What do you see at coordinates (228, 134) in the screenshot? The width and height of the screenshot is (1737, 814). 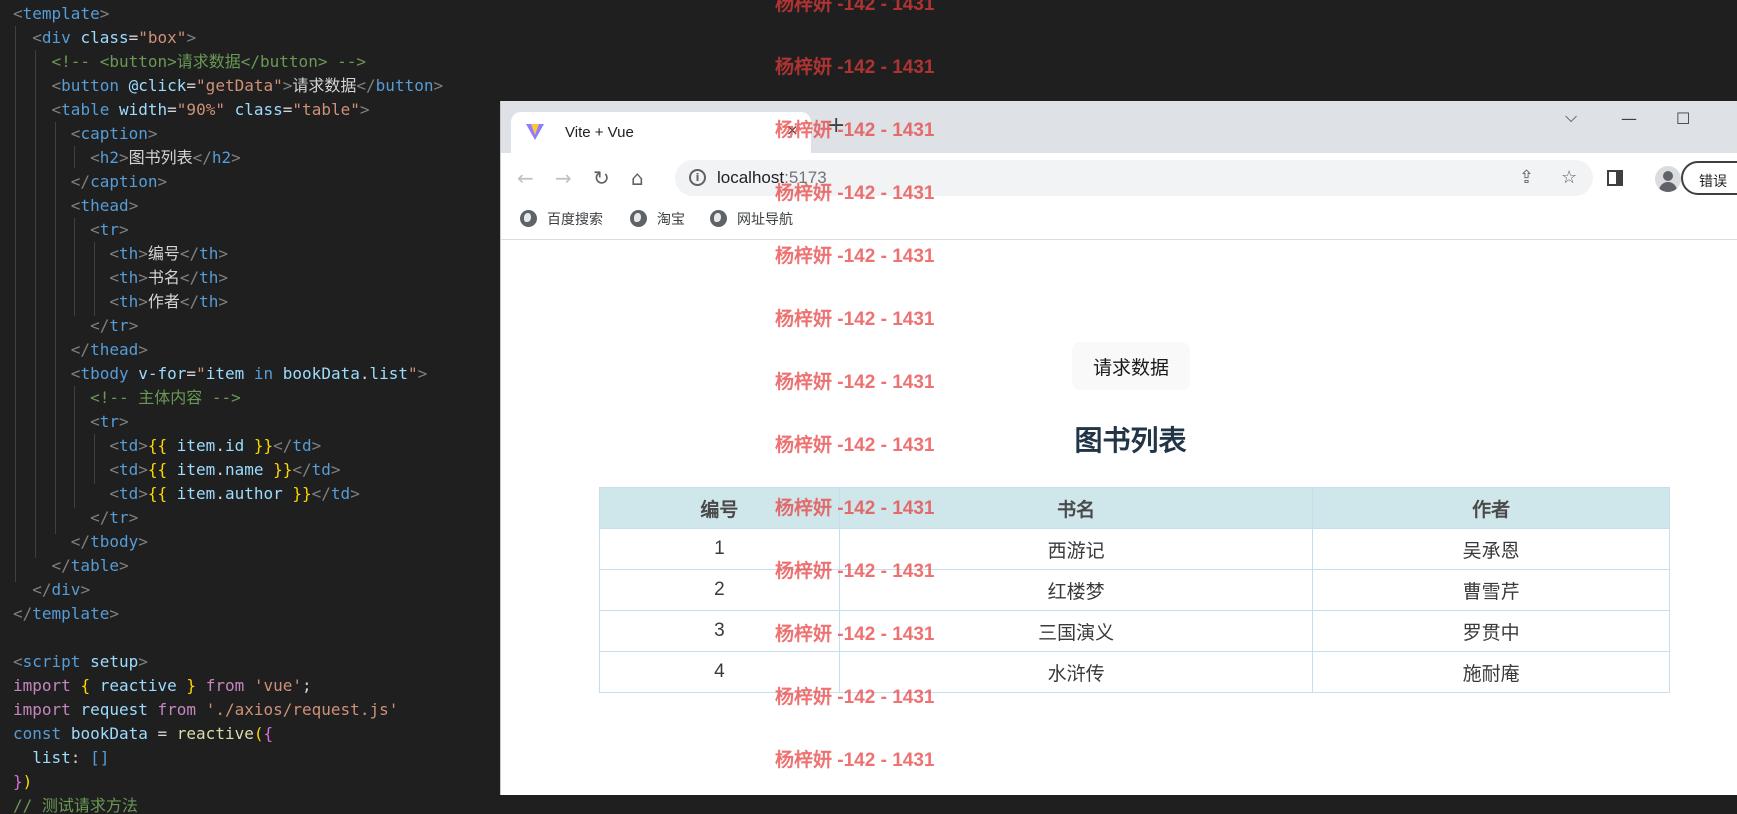 I see `code-line: <caption>` at bounding box center [228, 134].